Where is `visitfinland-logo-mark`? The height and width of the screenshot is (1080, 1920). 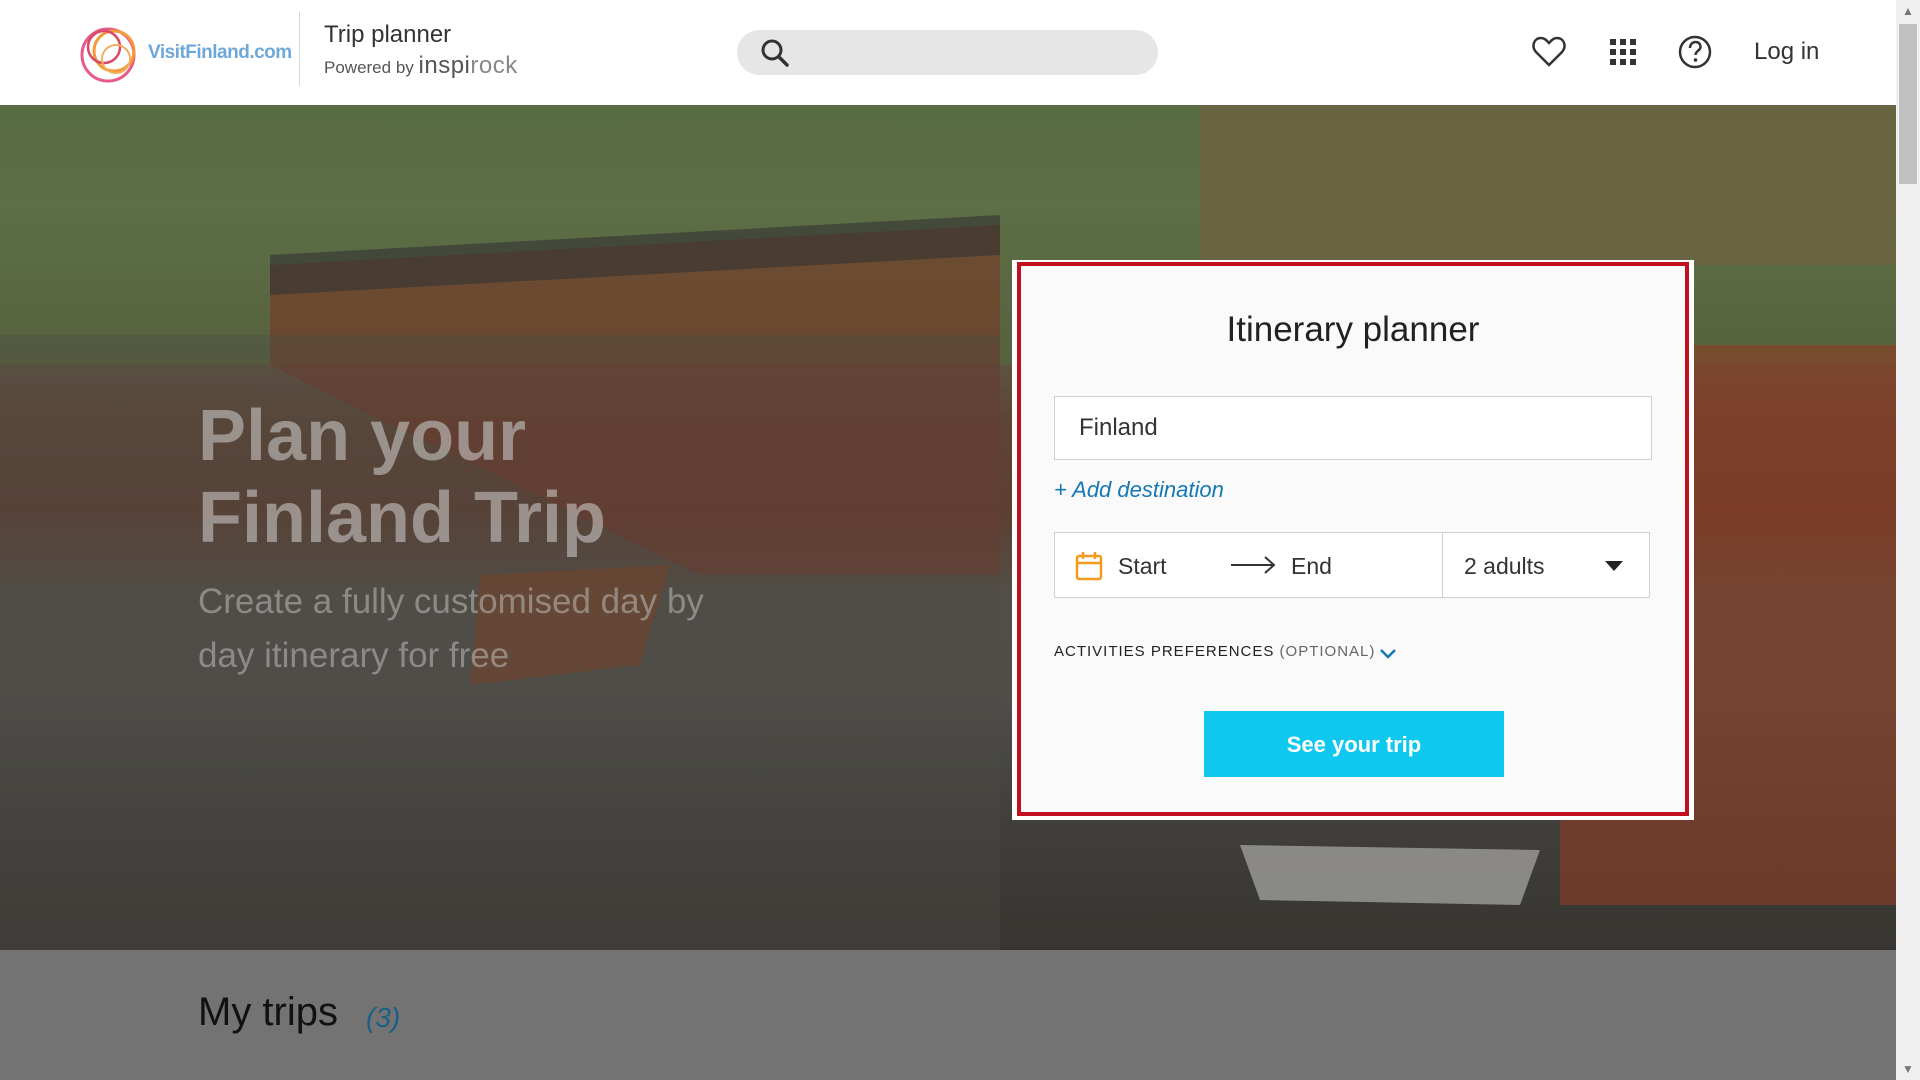 visitfinland-logo-mark is located at coordinates (108, 55).